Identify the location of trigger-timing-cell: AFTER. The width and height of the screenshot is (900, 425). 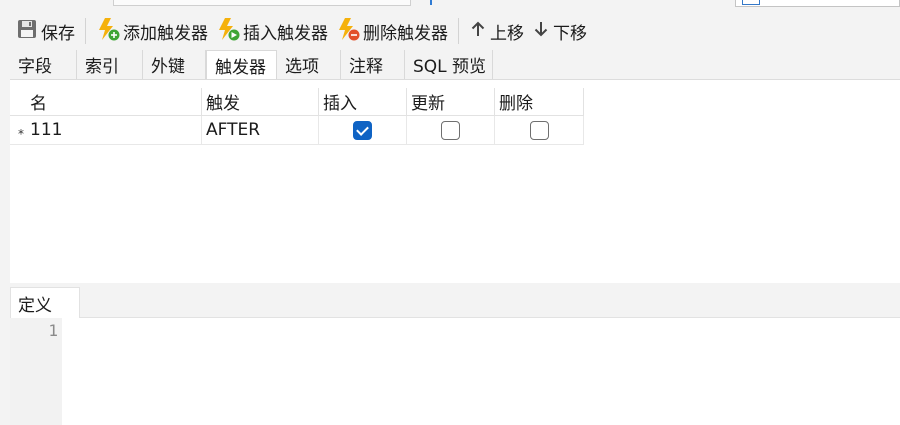
(260, 130).